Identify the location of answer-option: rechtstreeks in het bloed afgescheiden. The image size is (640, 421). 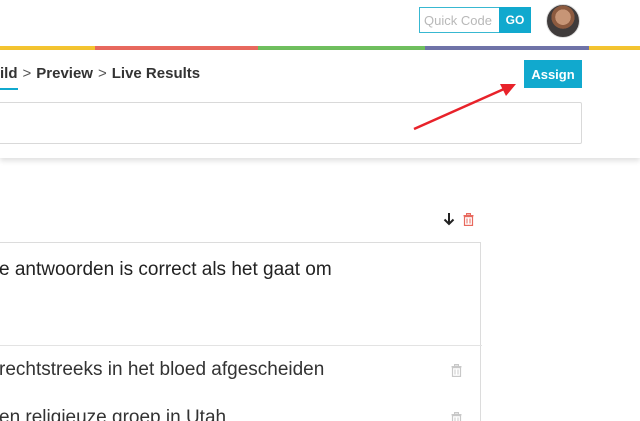
(162, 370).